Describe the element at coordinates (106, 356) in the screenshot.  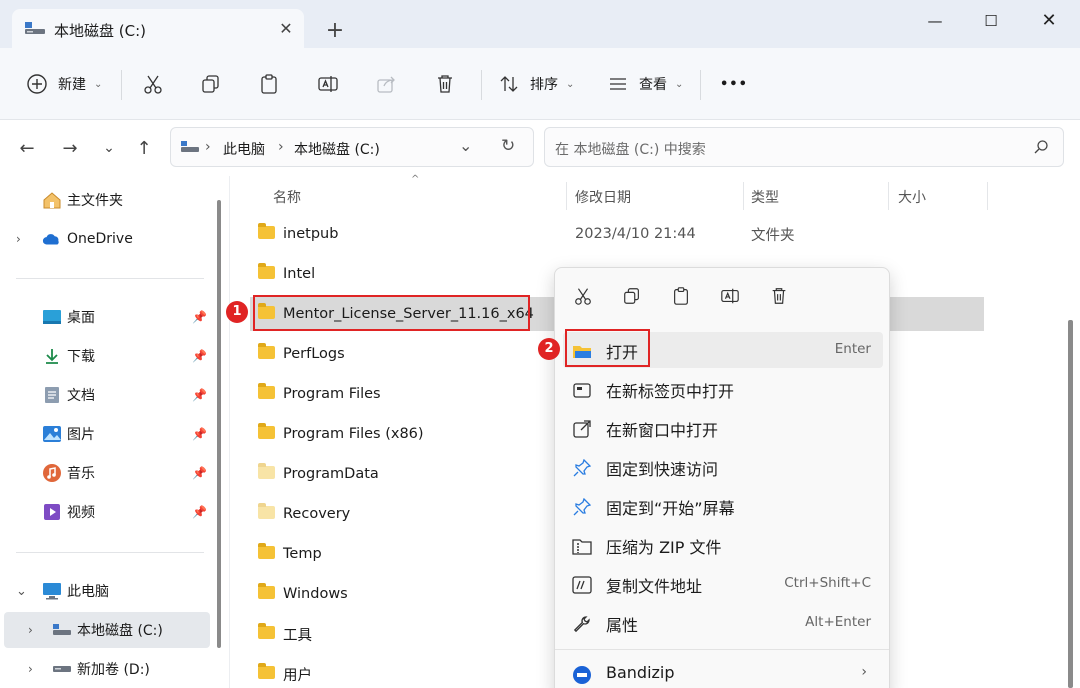
I see `sidebar-item-downloads: 下载 📌` at that location.